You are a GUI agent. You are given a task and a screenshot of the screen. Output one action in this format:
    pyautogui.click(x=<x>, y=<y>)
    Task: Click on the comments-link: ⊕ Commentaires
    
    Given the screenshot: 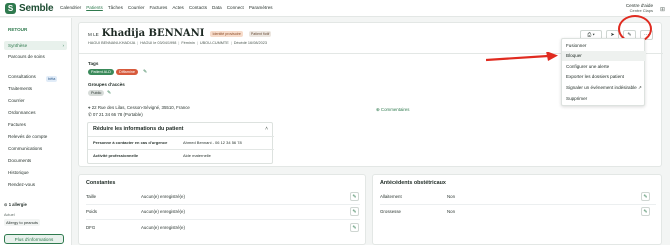 What is the action you would take?
    pyautogui.click(x=392, y=110)
    